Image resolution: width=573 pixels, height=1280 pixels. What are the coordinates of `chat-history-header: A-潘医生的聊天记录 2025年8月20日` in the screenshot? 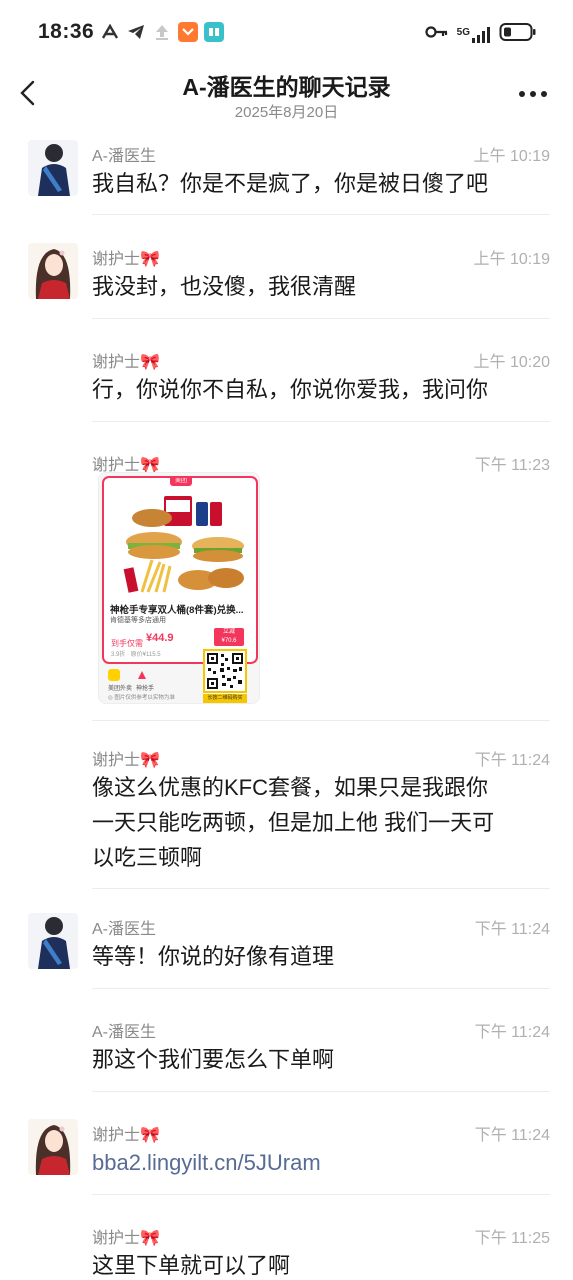 It's located at (286, 98).